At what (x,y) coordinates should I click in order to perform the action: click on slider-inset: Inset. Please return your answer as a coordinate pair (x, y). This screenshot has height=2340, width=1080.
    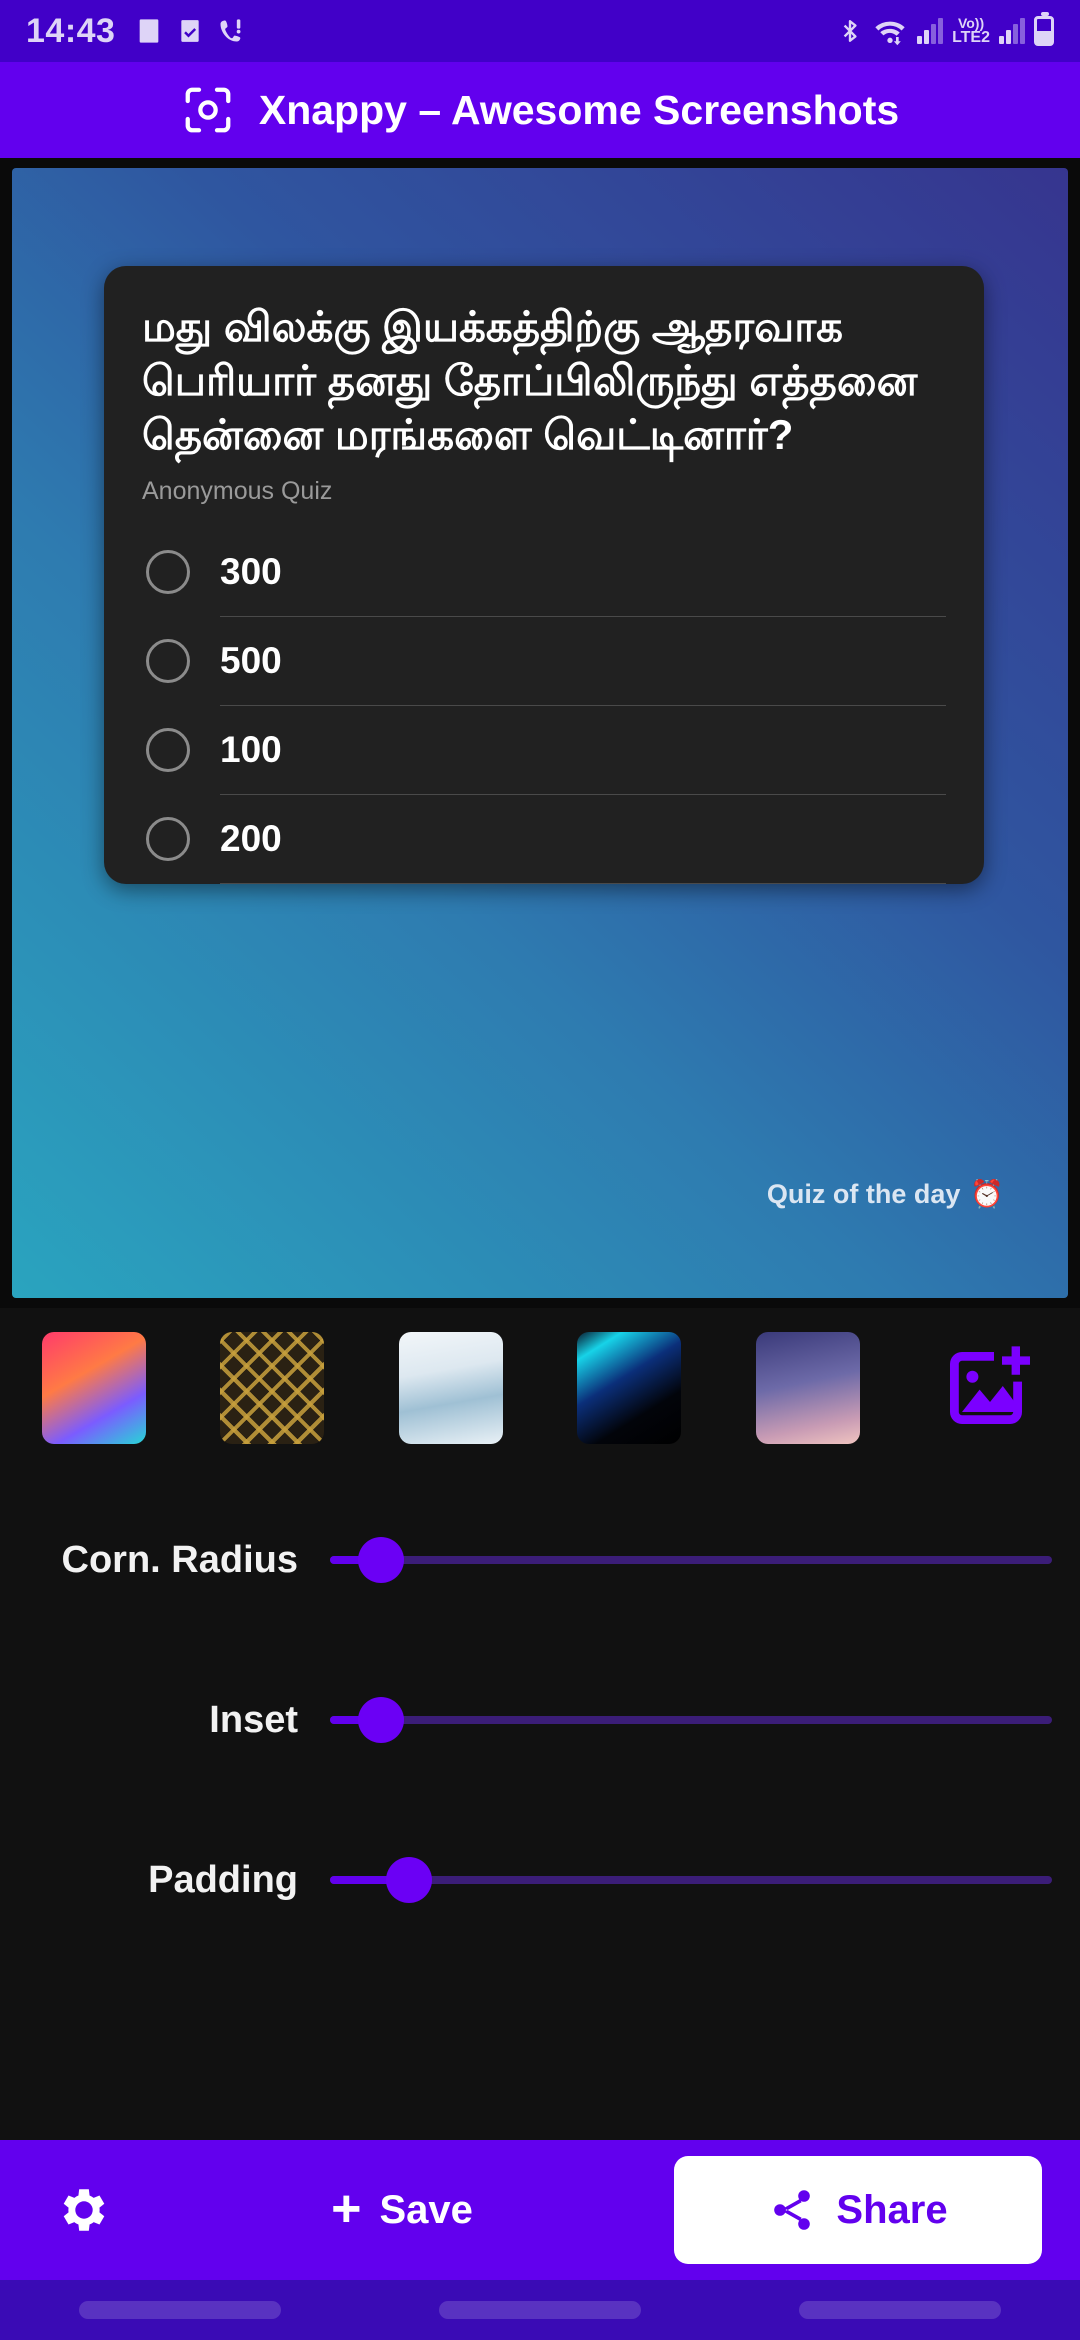
    Looking at the image, I should click on (540, 1720).